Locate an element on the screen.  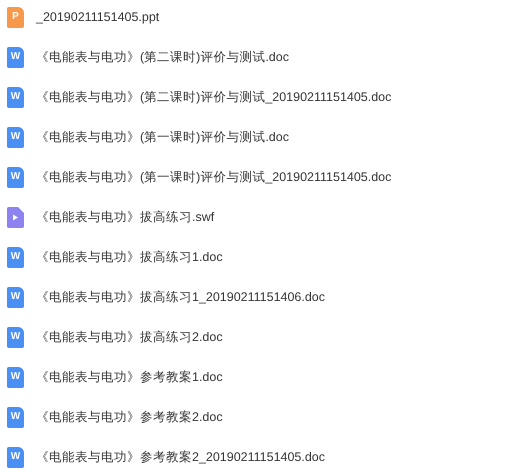
file-name: 《电能表与电功》参考教案2_20190211151405.doc is located at coordinates (181, 457).